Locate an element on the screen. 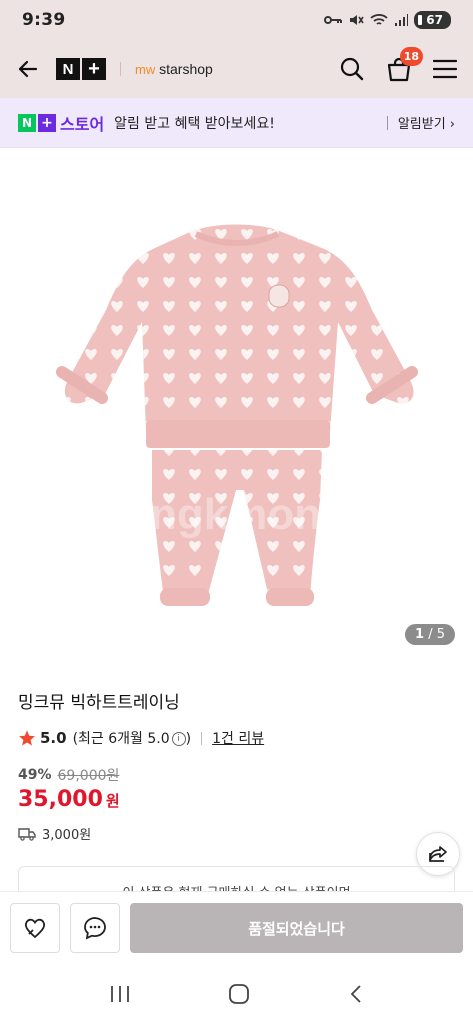 The height and width of the screenshot is (1024, 473). sale-price: 35,000 is located at coordinates (60, 799).